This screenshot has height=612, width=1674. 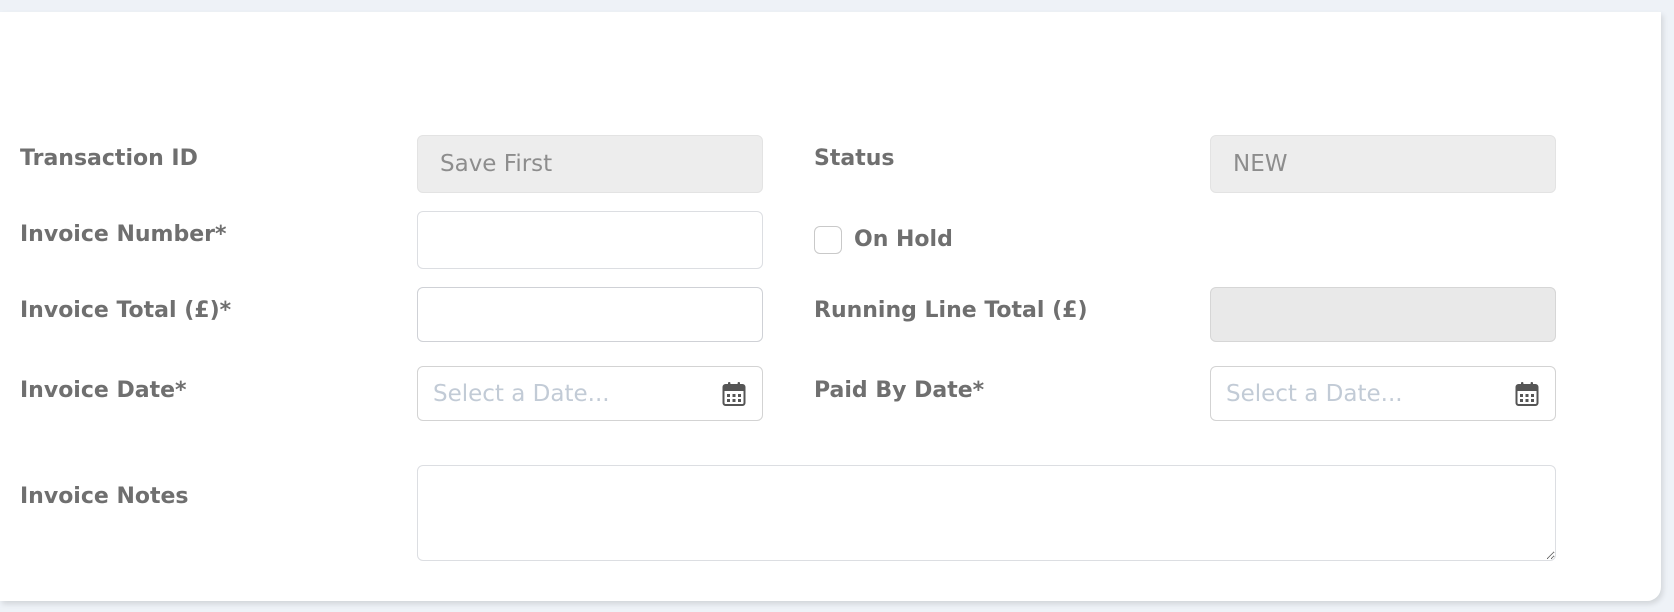 I want to click on on-hold-label: On Hold, so click(x=903, y=239).